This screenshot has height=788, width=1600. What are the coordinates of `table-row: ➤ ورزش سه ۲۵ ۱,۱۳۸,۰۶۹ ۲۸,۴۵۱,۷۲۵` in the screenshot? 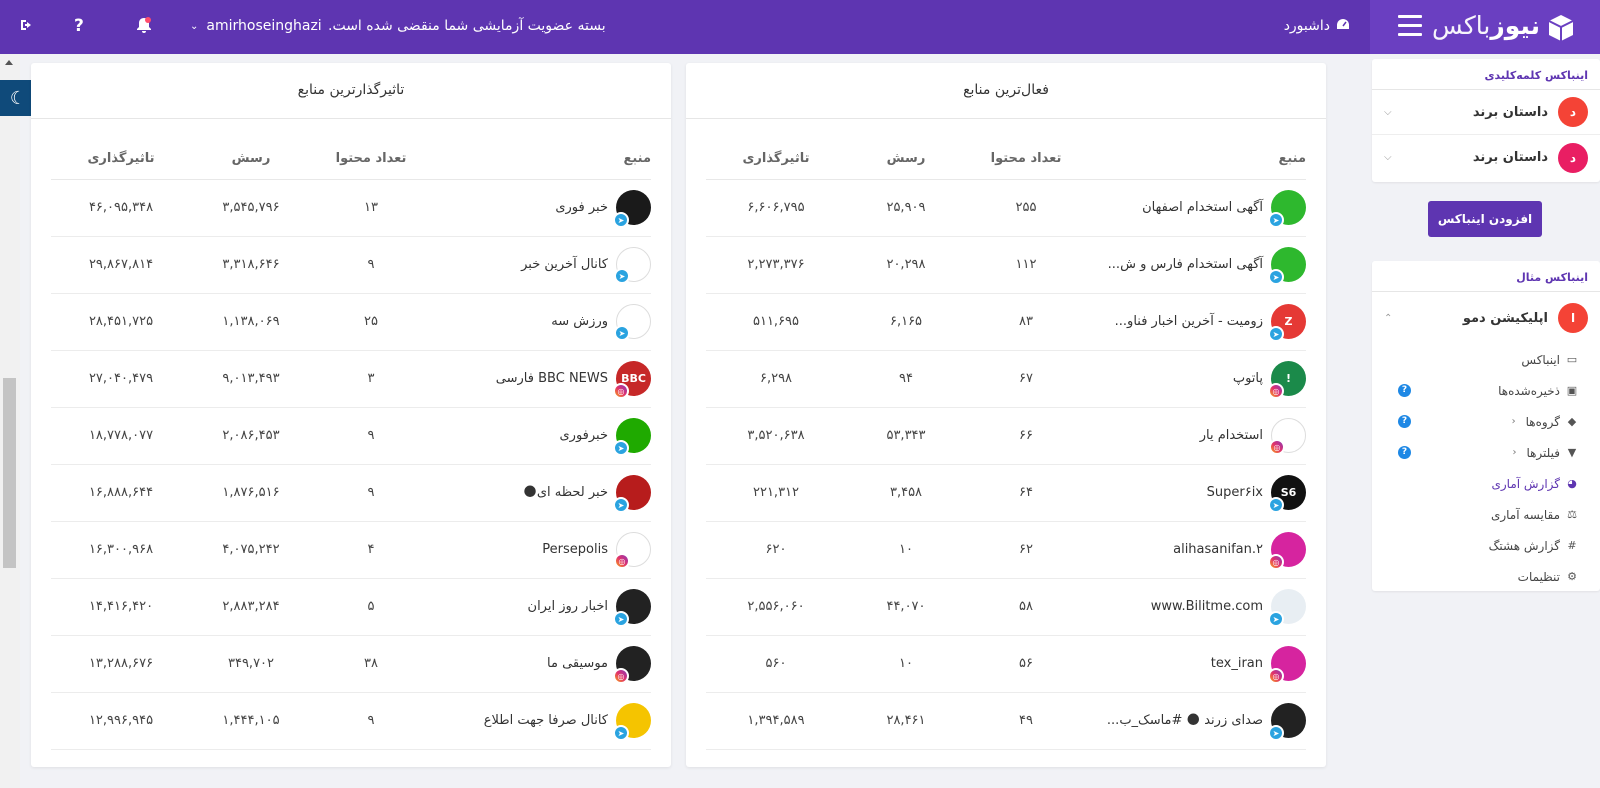 It's located at (351, 322).